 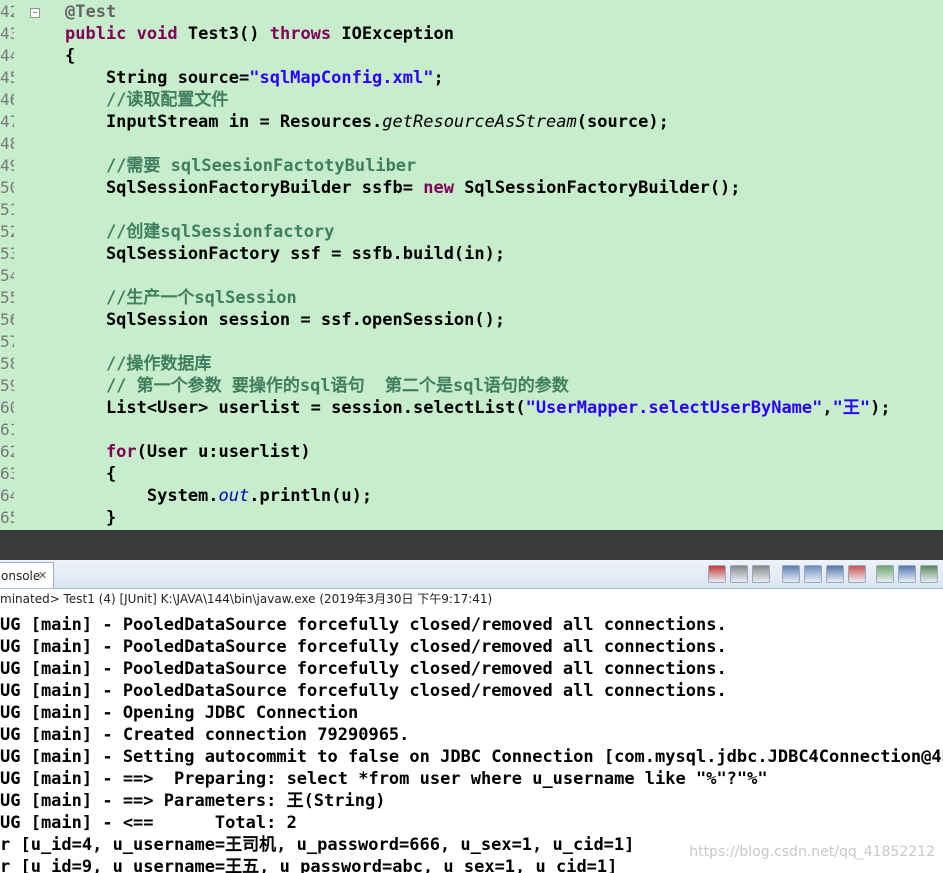 I want to click on console-output-line: UG [main] - Opening JDBC Connection, so click(x=179, y=713).